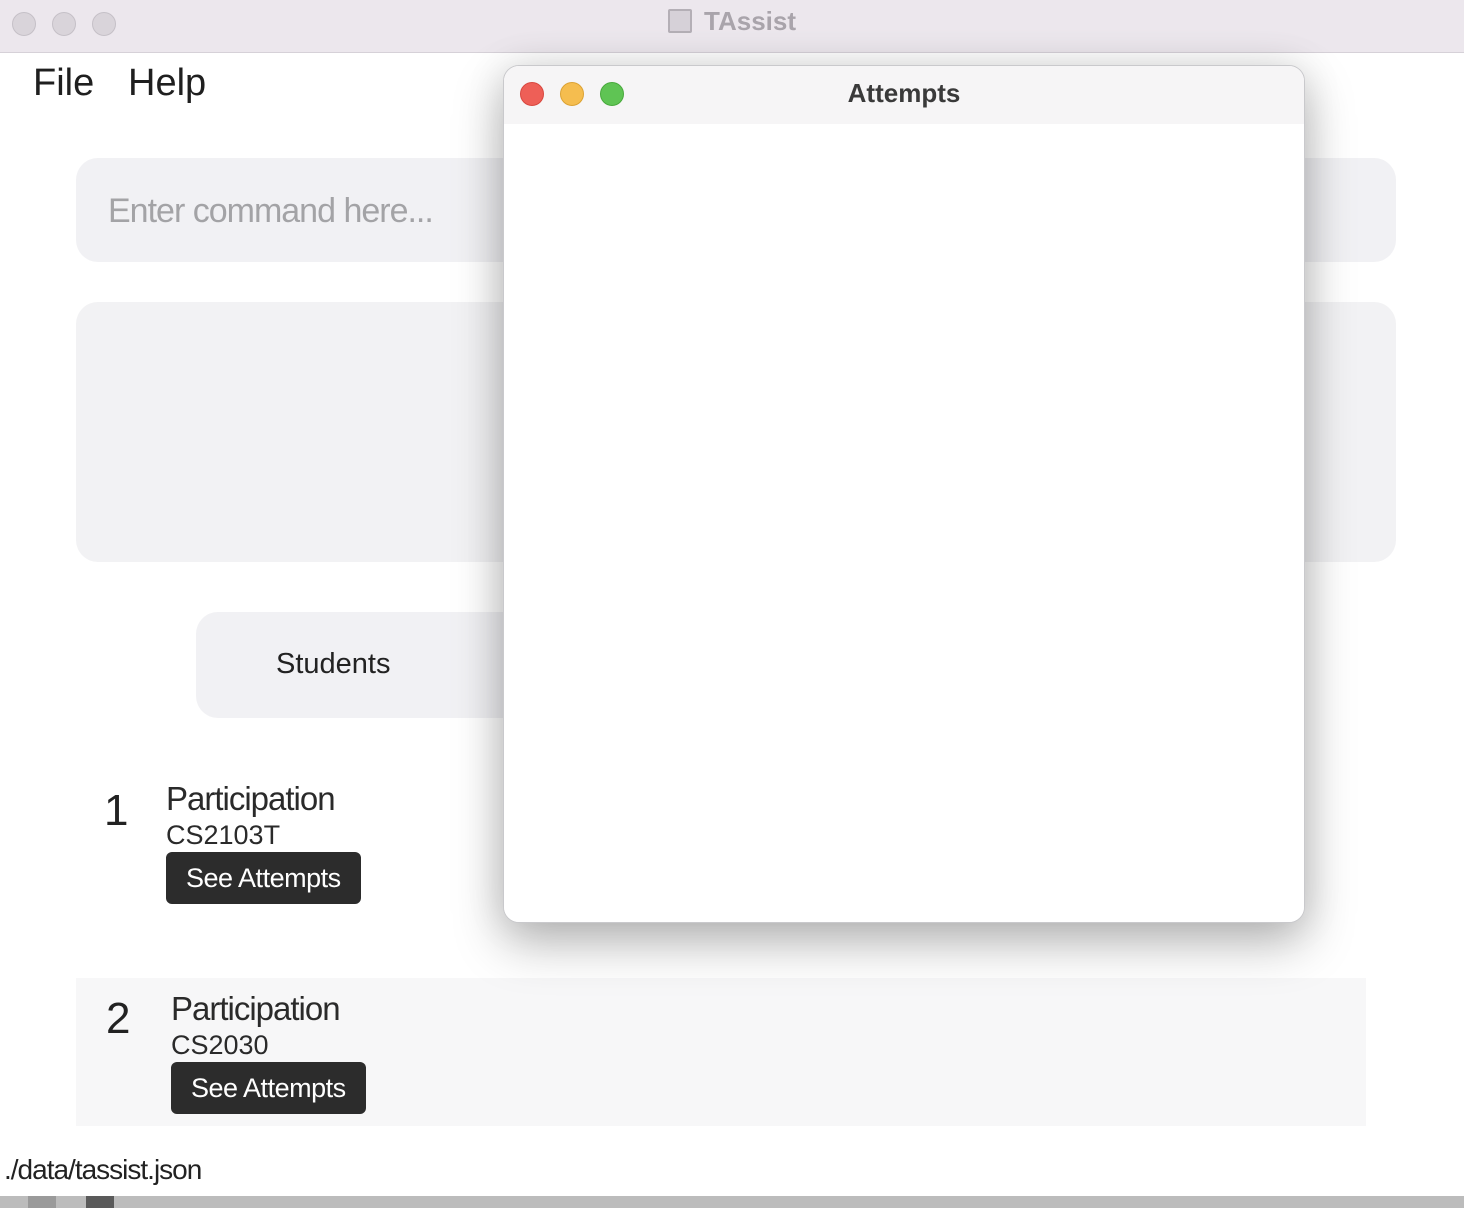 The image size is (1464, 1208). I want to click on menu-file: File, so click(63, 83).